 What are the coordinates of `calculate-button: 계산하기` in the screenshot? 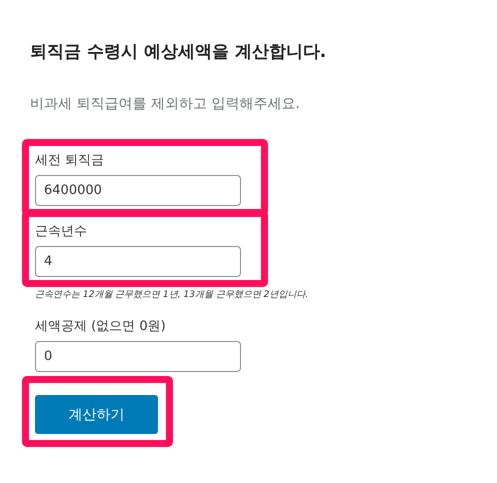 It's located at (96, 414).